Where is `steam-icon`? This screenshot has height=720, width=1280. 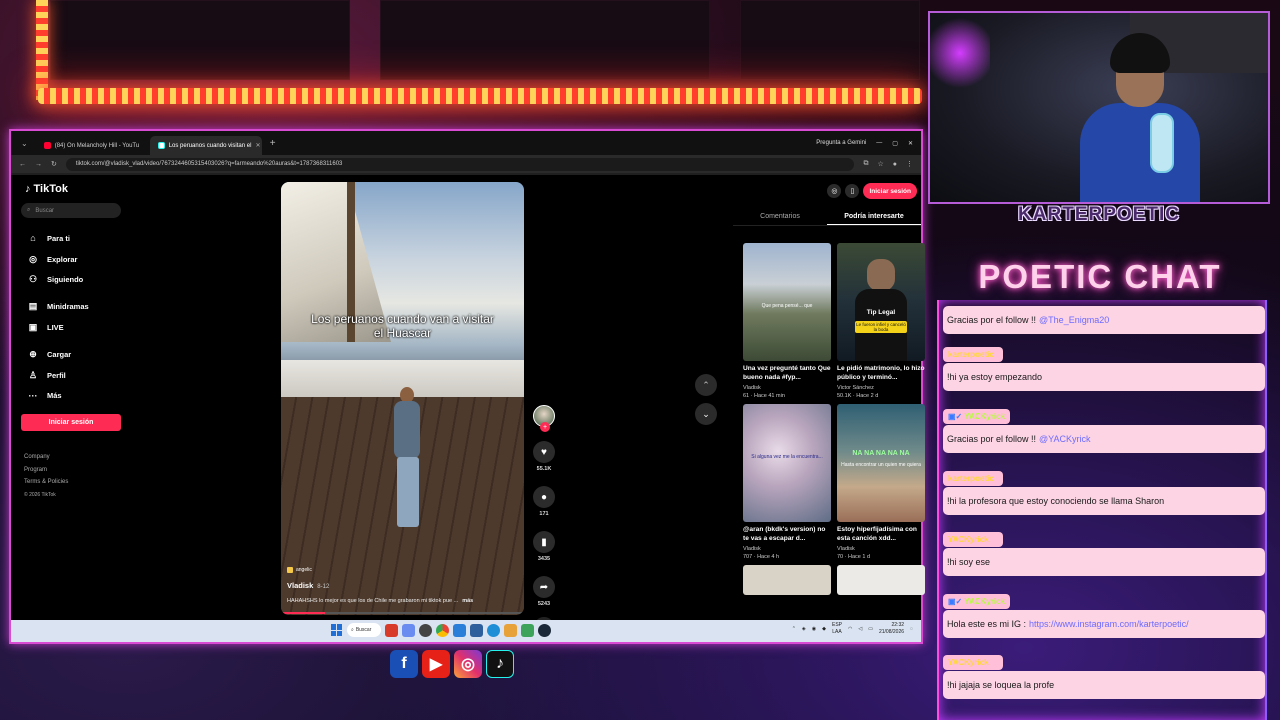
steam-icon is located at coordinates (544, 630).